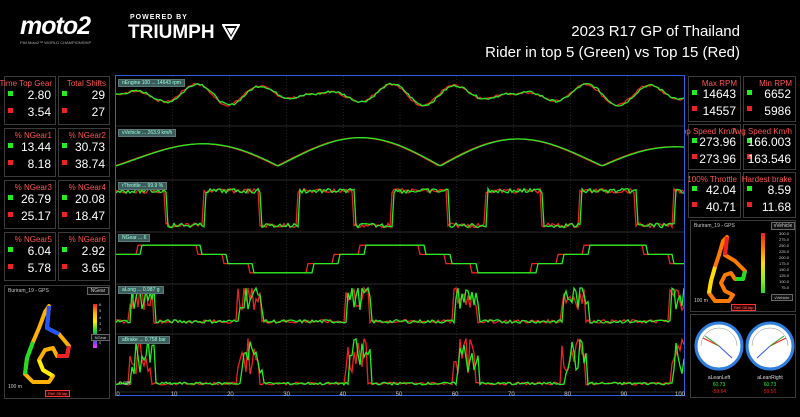  Describe the element at coordinates (777, 94) in the screenshot. I see `stat-value-green: 6652` at that location.